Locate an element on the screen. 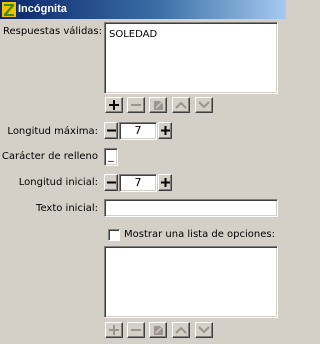  initial-length-input: 7 is located at coordinates (138, 183).